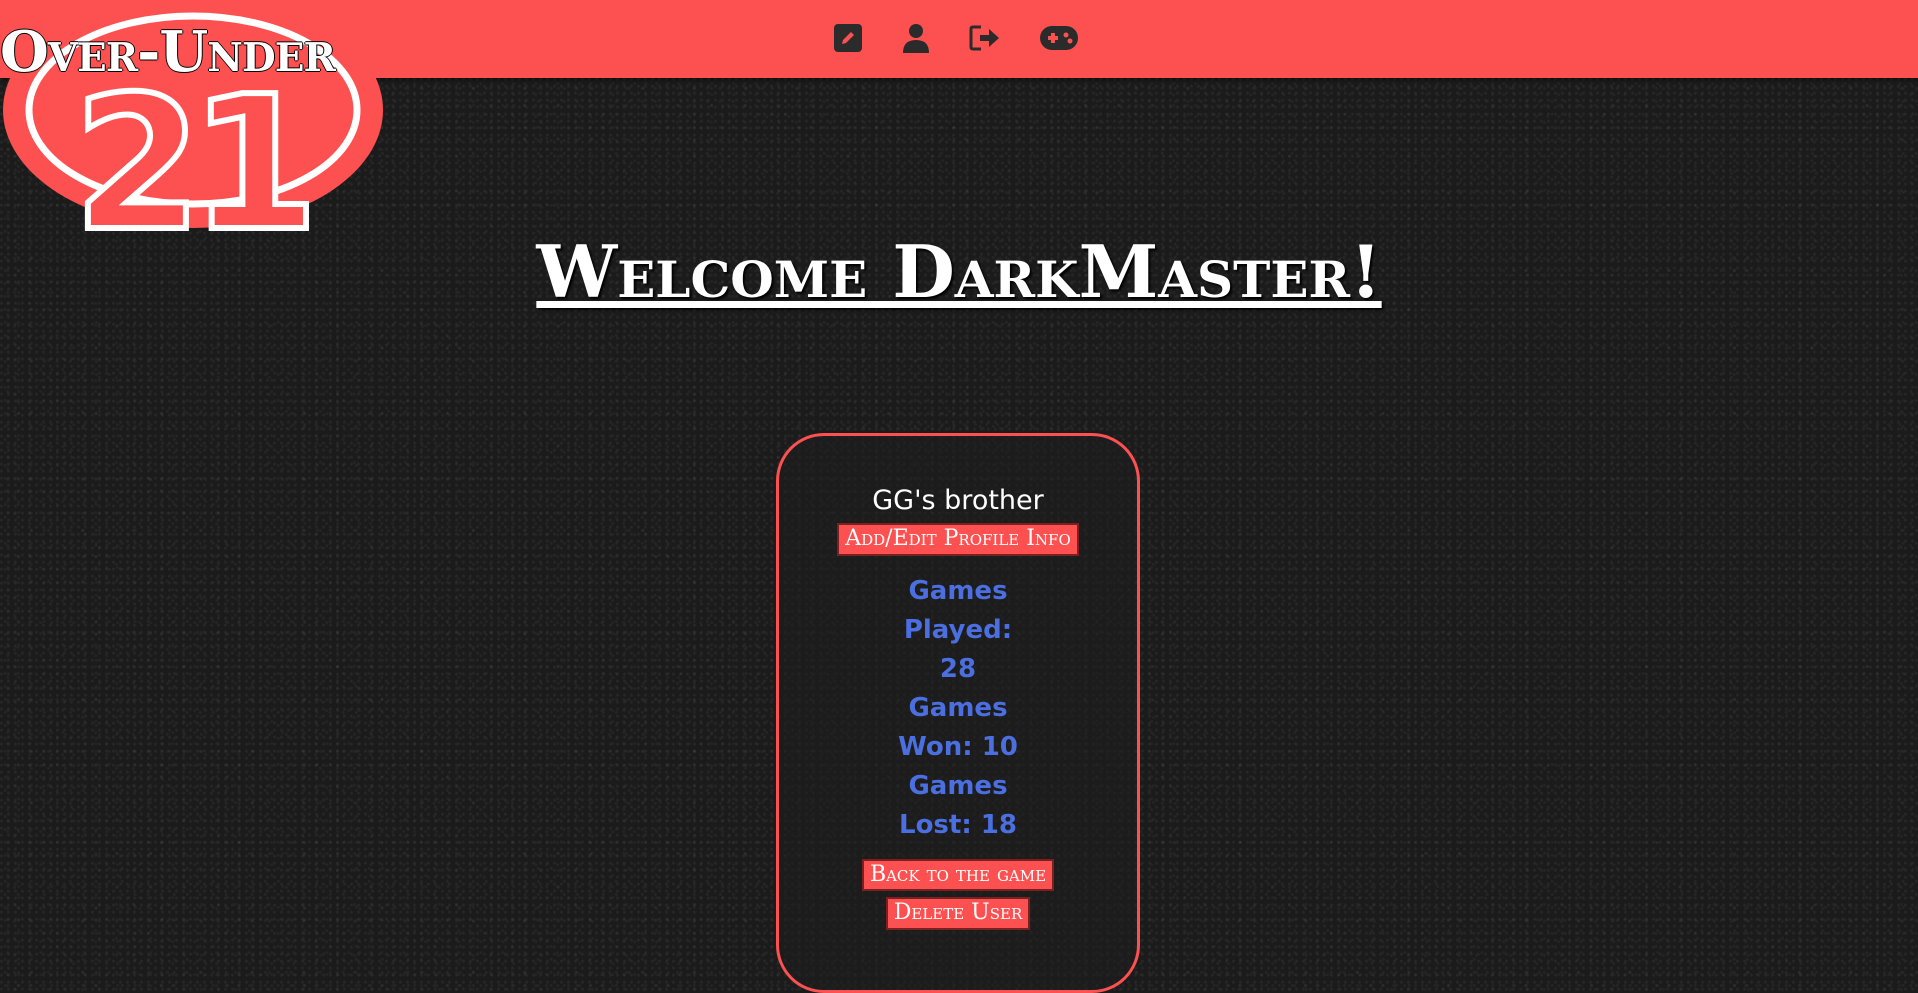  What do you see at coordinates (958, 610) in the screenshot?
I see `games-played-label: Games Played:` at bounding box center [958, 610].